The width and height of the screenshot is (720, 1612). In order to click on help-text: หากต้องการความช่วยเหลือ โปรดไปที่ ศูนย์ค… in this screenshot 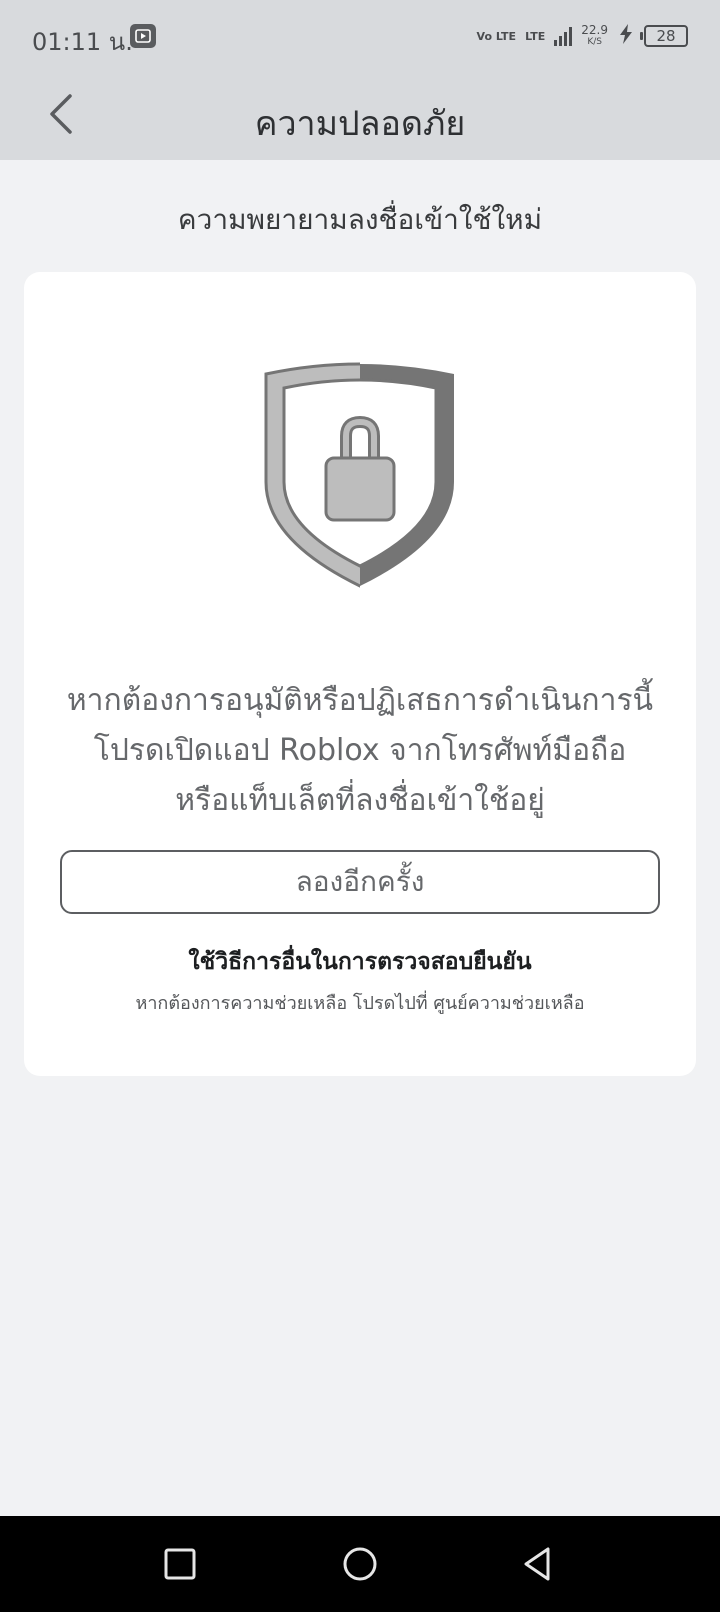, I will do `click(360, 1002)`.